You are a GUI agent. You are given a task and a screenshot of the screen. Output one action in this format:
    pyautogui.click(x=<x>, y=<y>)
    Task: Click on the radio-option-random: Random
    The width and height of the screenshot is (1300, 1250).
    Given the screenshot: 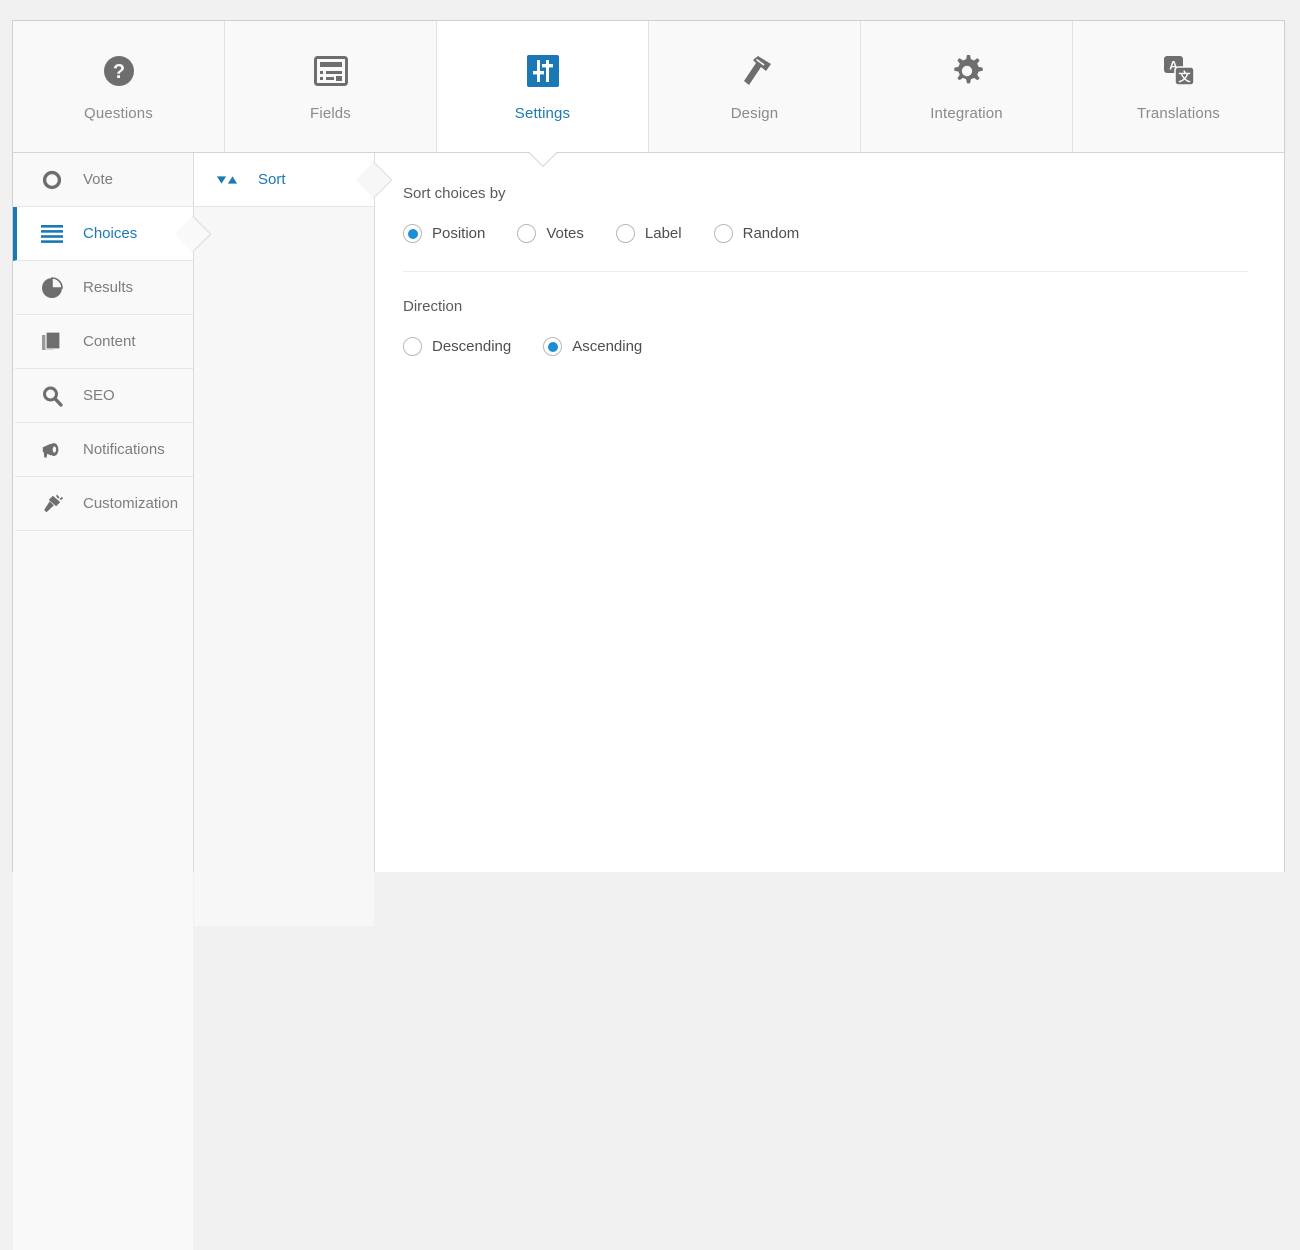 What is the action you would take?
    pyautogui.click(x=756, y=233)
    